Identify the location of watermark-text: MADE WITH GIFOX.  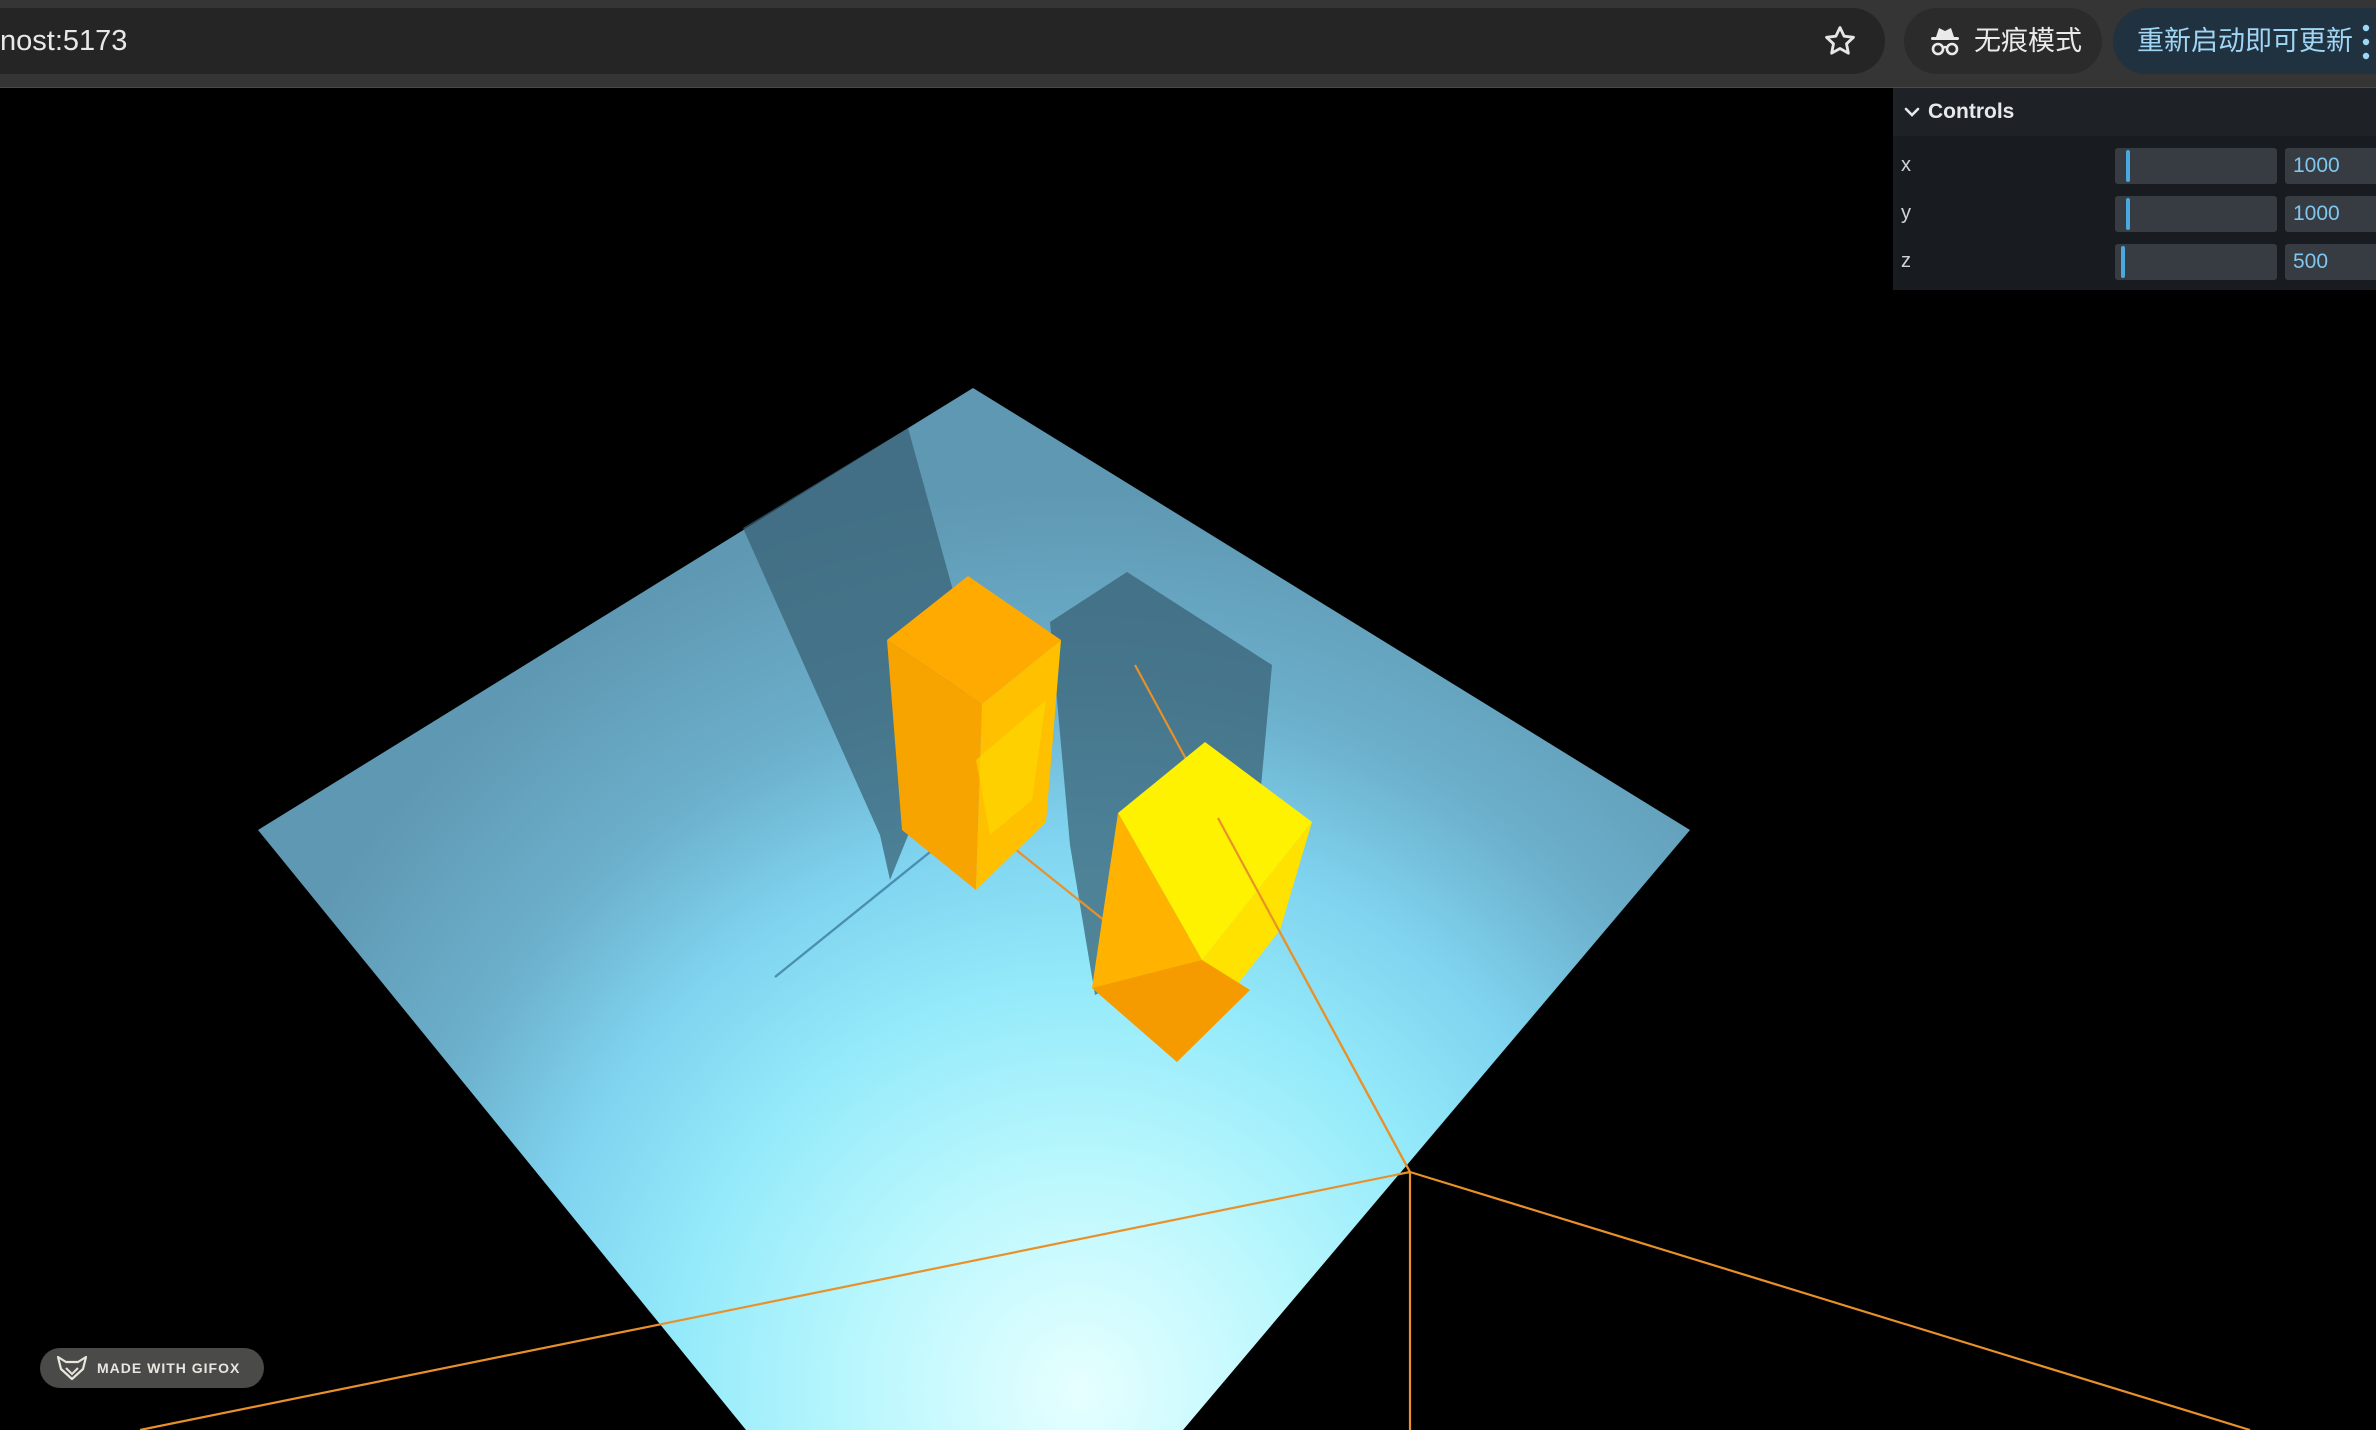
(169, 1368).